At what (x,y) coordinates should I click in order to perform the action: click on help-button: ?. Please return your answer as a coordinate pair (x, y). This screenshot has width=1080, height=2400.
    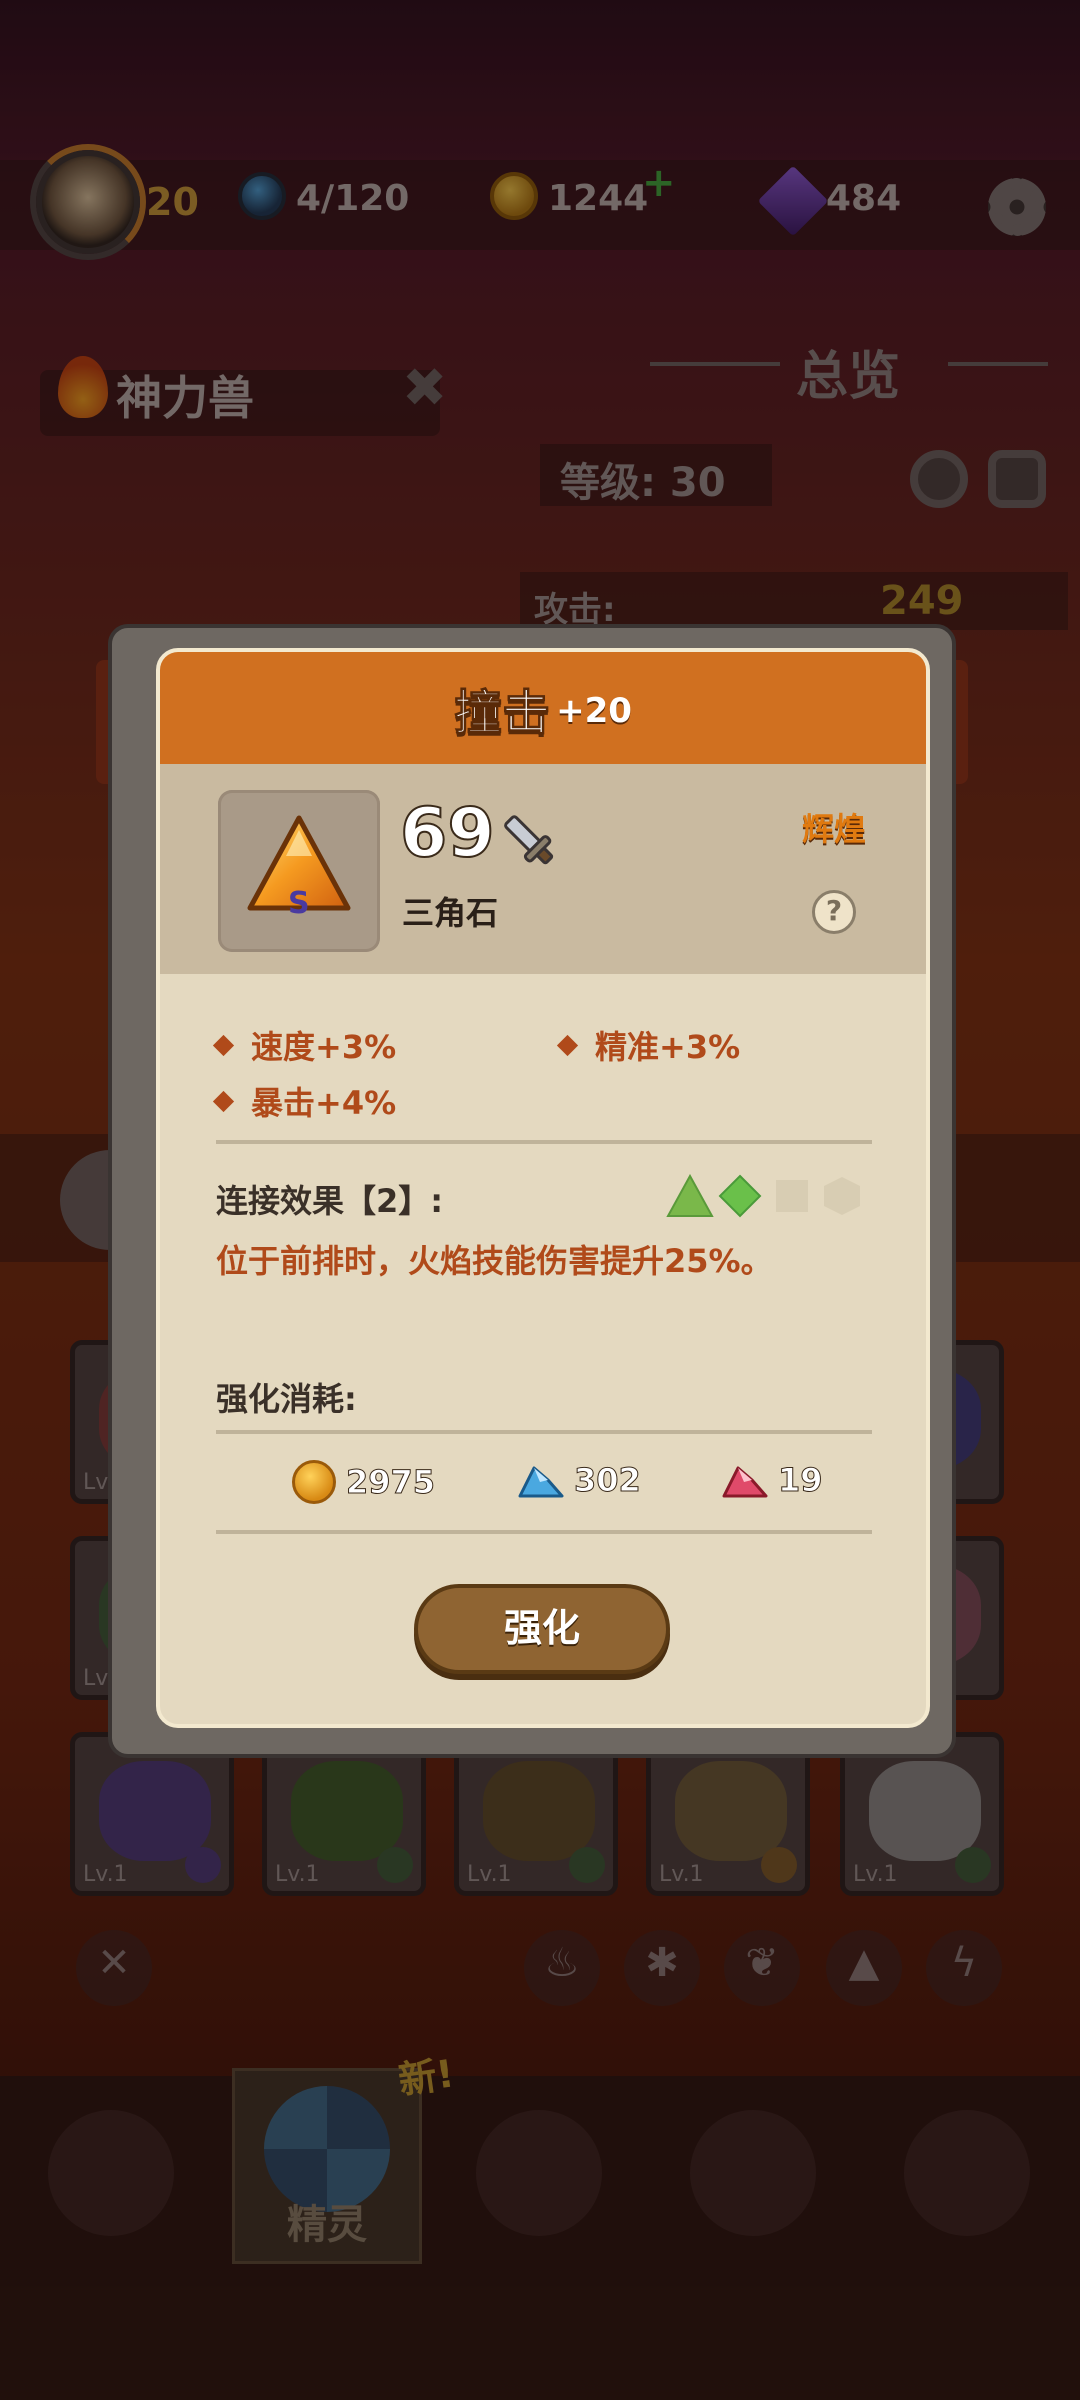
    Looking at the image, I should click on (834, 912).